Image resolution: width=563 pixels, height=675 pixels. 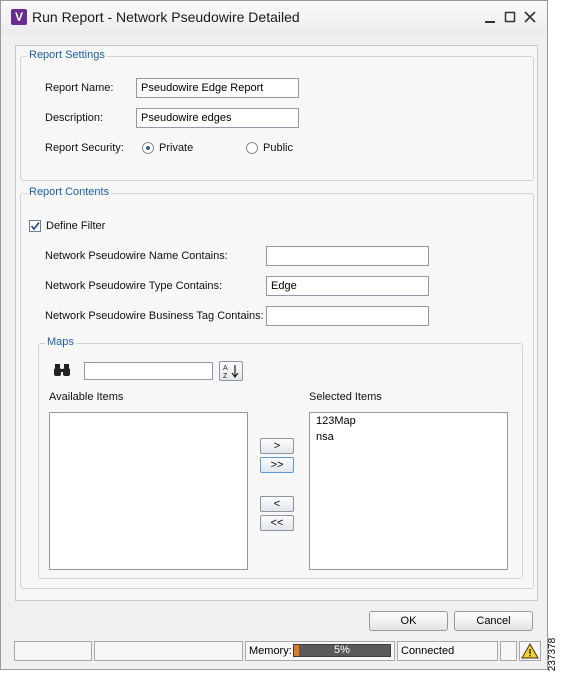 I want to click on figure-code-text: 237378, so click(x=553, y=654).